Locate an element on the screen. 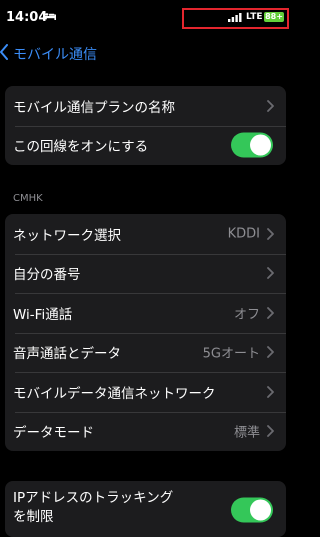  ip-tracking-toggle is located at coordinates (252, 510).